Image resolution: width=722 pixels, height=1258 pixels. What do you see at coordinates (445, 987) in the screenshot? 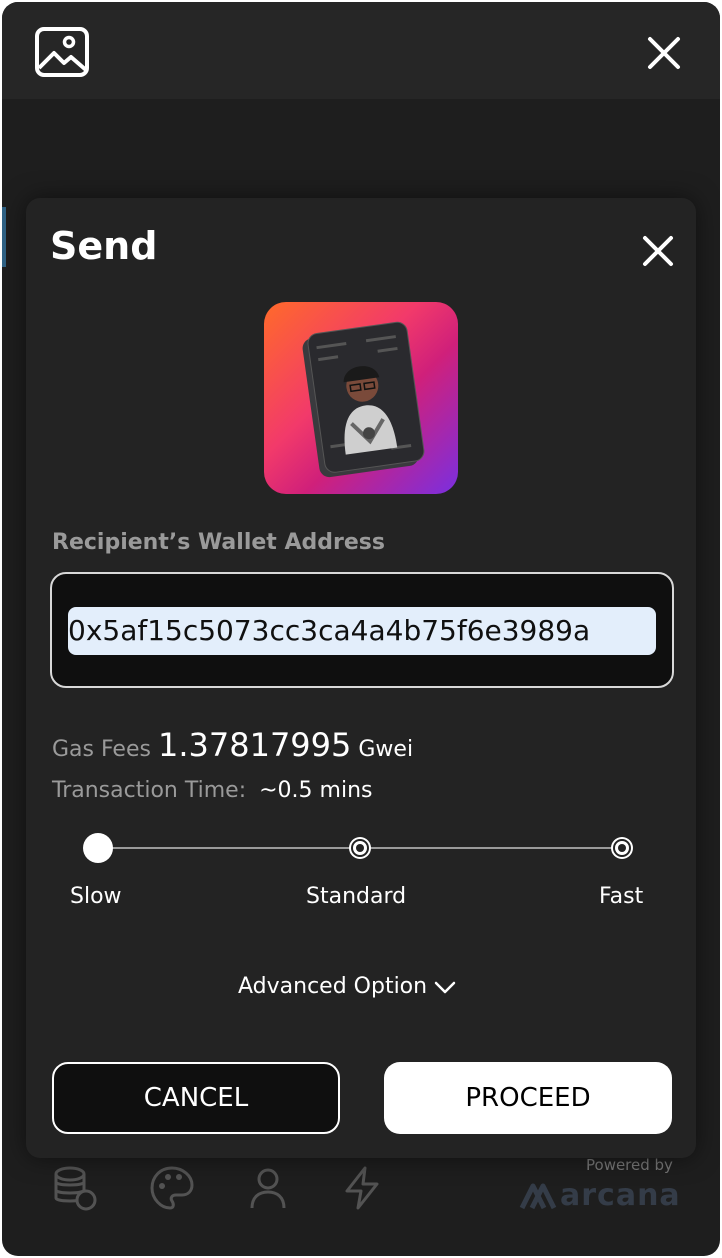
I see `chevron-down-icon` at bounding box center [445, 987].